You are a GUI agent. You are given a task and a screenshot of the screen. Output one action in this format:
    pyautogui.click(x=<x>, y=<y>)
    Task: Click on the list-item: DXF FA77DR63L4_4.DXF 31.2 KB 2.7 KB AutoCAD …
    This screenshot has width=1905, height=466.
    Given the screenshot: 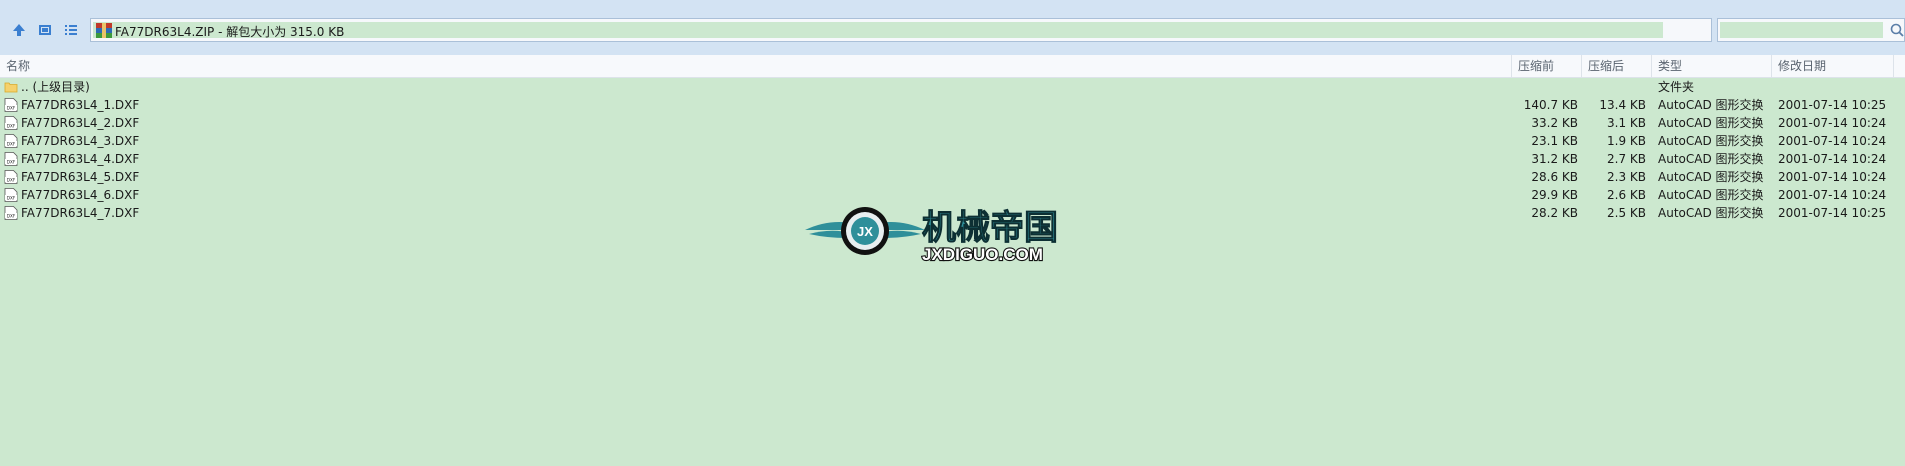 What is the action you would take?
    pyautogui.click(x=952, y=159)
    